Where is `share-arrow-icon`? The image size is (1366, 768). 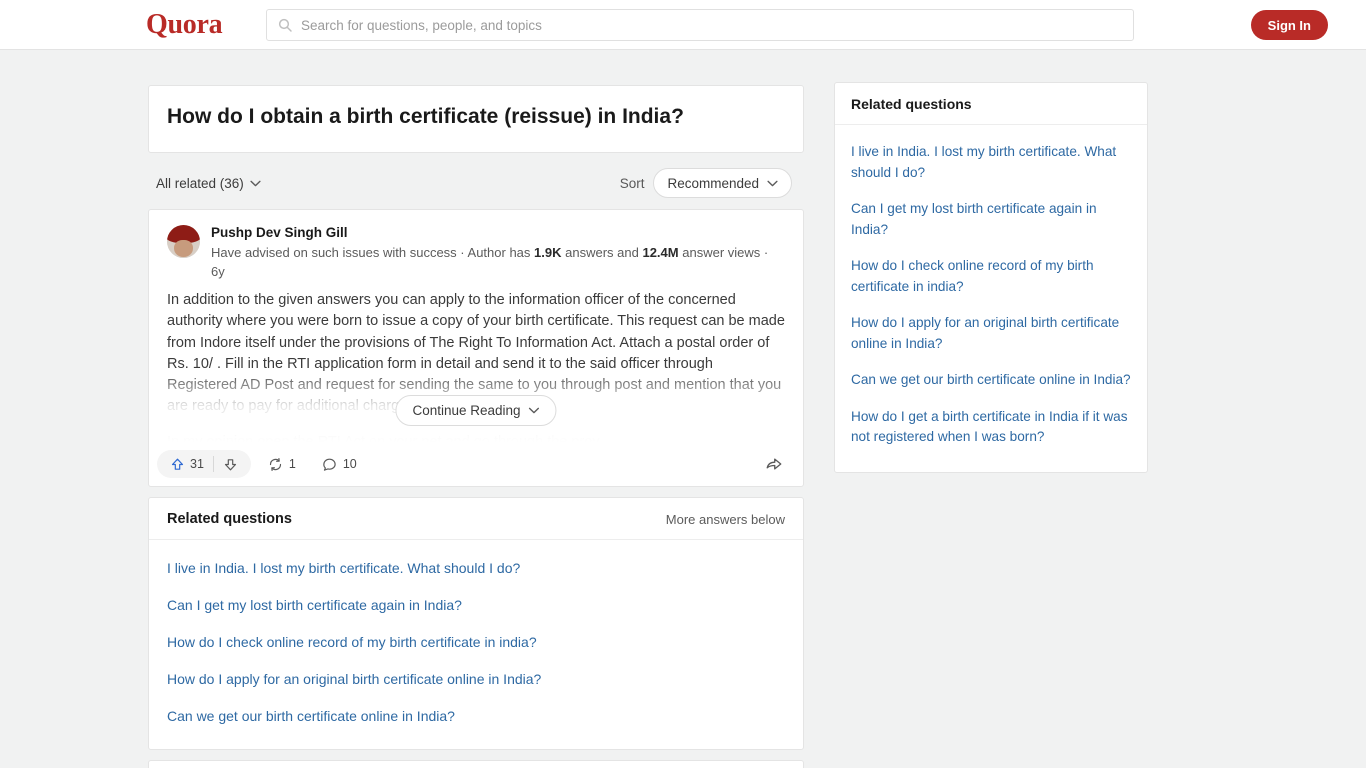 share-arrow-icon is located at coordinates (774, 464).